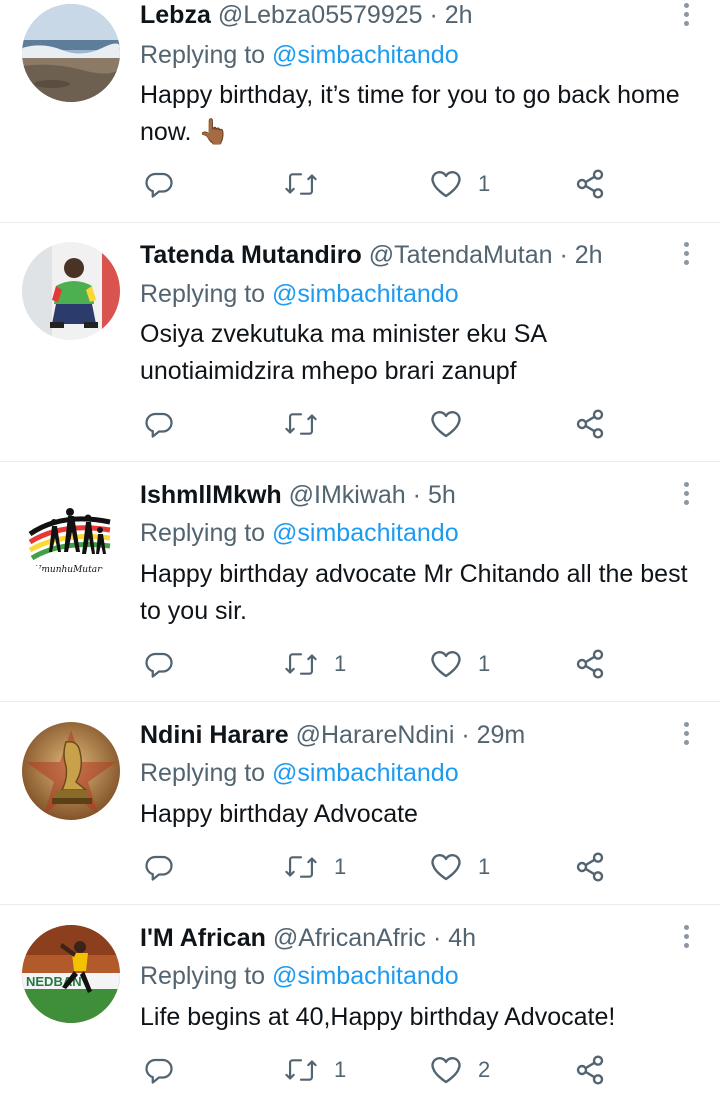  What do you see at coordinates (380, 424) in the screenshot?
I see `tweet-actions` at bounding box center [380, 424].